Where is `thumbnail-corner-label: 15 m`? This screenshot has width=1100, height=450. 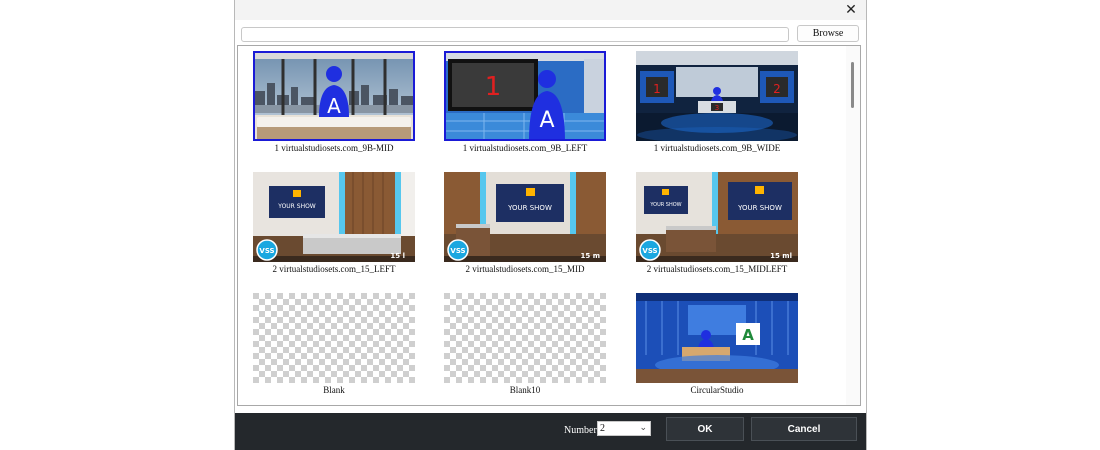
thumbnail-corner-label: 15 m is located at coordinates (590, 256).